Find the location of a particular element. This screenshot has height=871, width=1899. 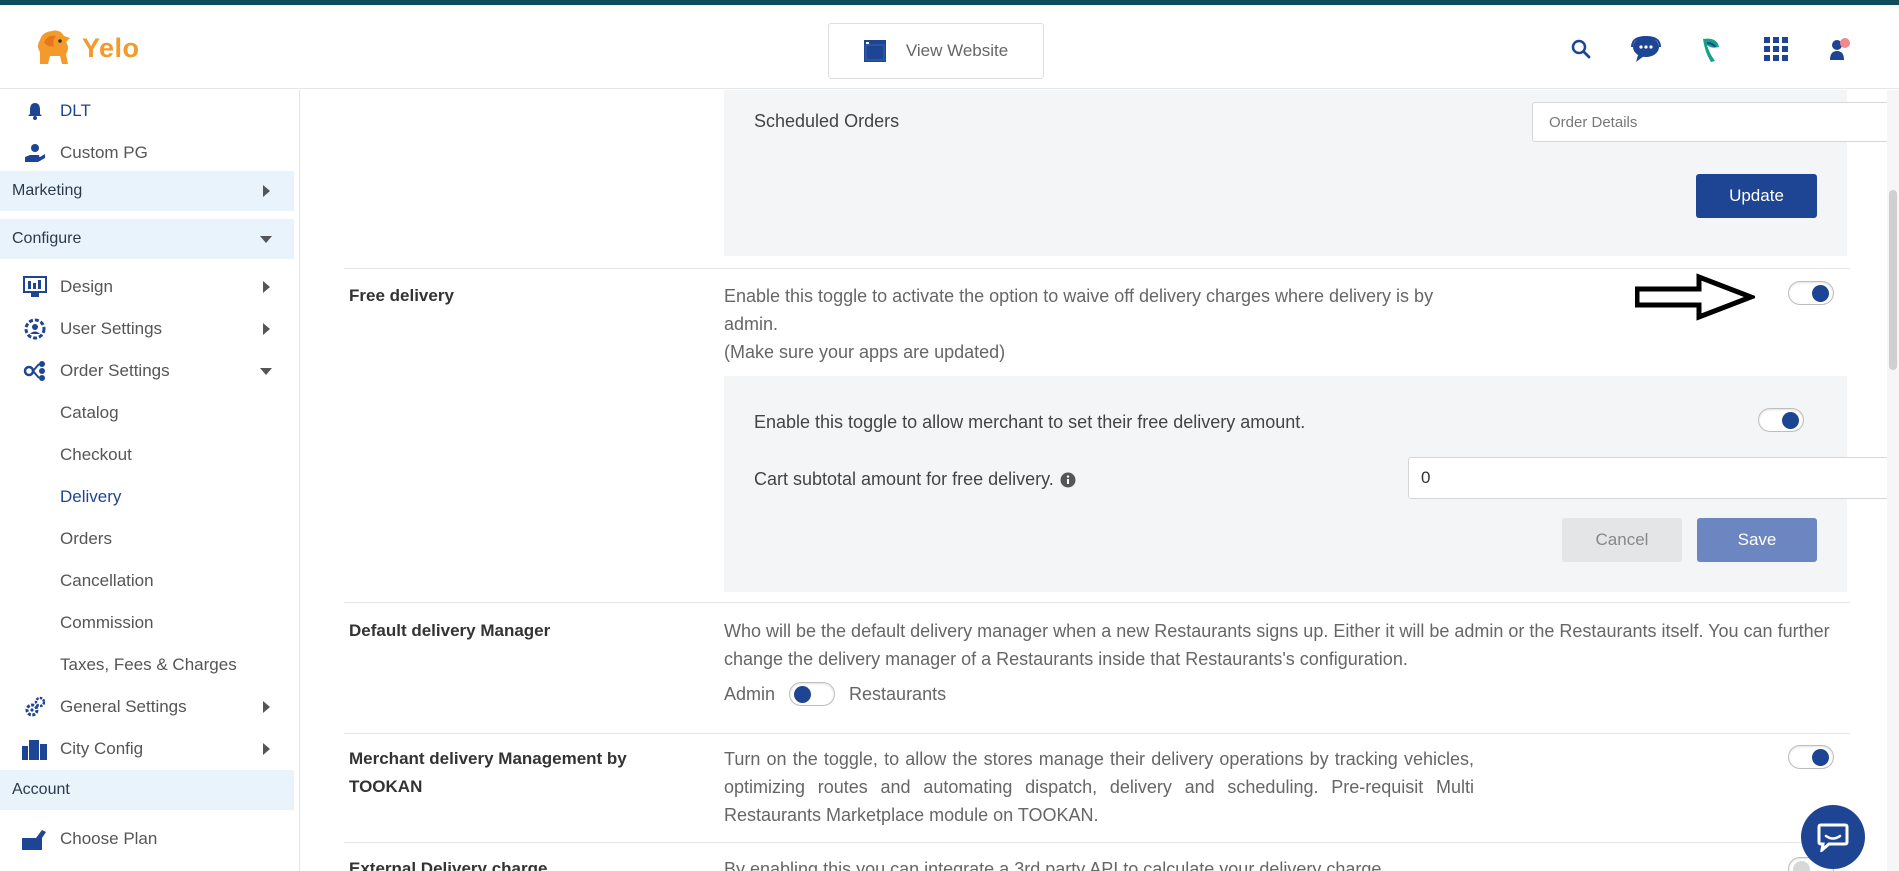

free-delivery-note: (Make sure your apps are updated) is located at coordinates (865, 352).